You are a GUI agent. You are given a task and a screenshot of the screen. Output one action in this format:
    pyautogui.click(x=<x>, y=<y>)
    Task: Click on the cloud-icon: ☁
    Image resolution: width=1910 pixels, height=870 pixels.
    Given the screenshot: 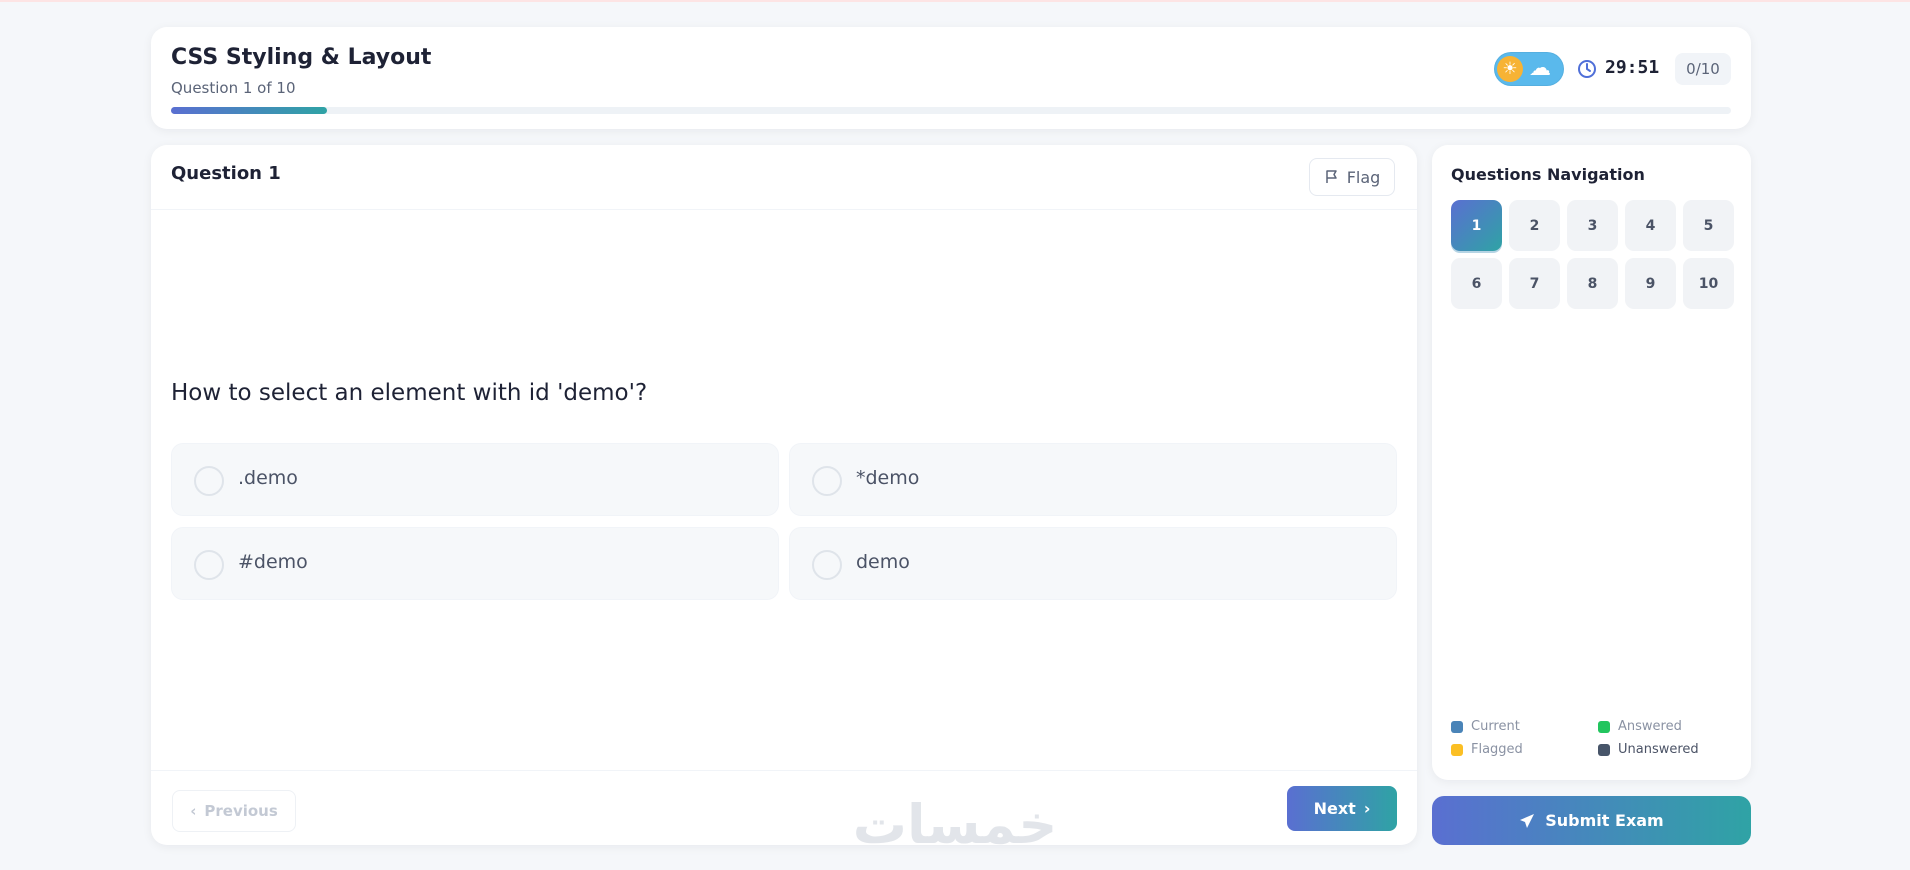 What is the action you would take?
    pyautogui.click(x=1540, y=68)
    